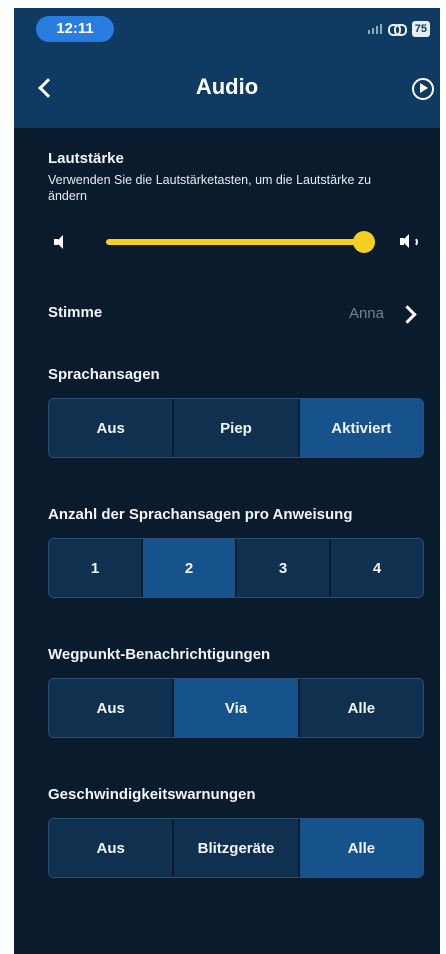 This screenshot has width=446, height=954. I want to click on voice-label: Stimme, so click(75, 312).